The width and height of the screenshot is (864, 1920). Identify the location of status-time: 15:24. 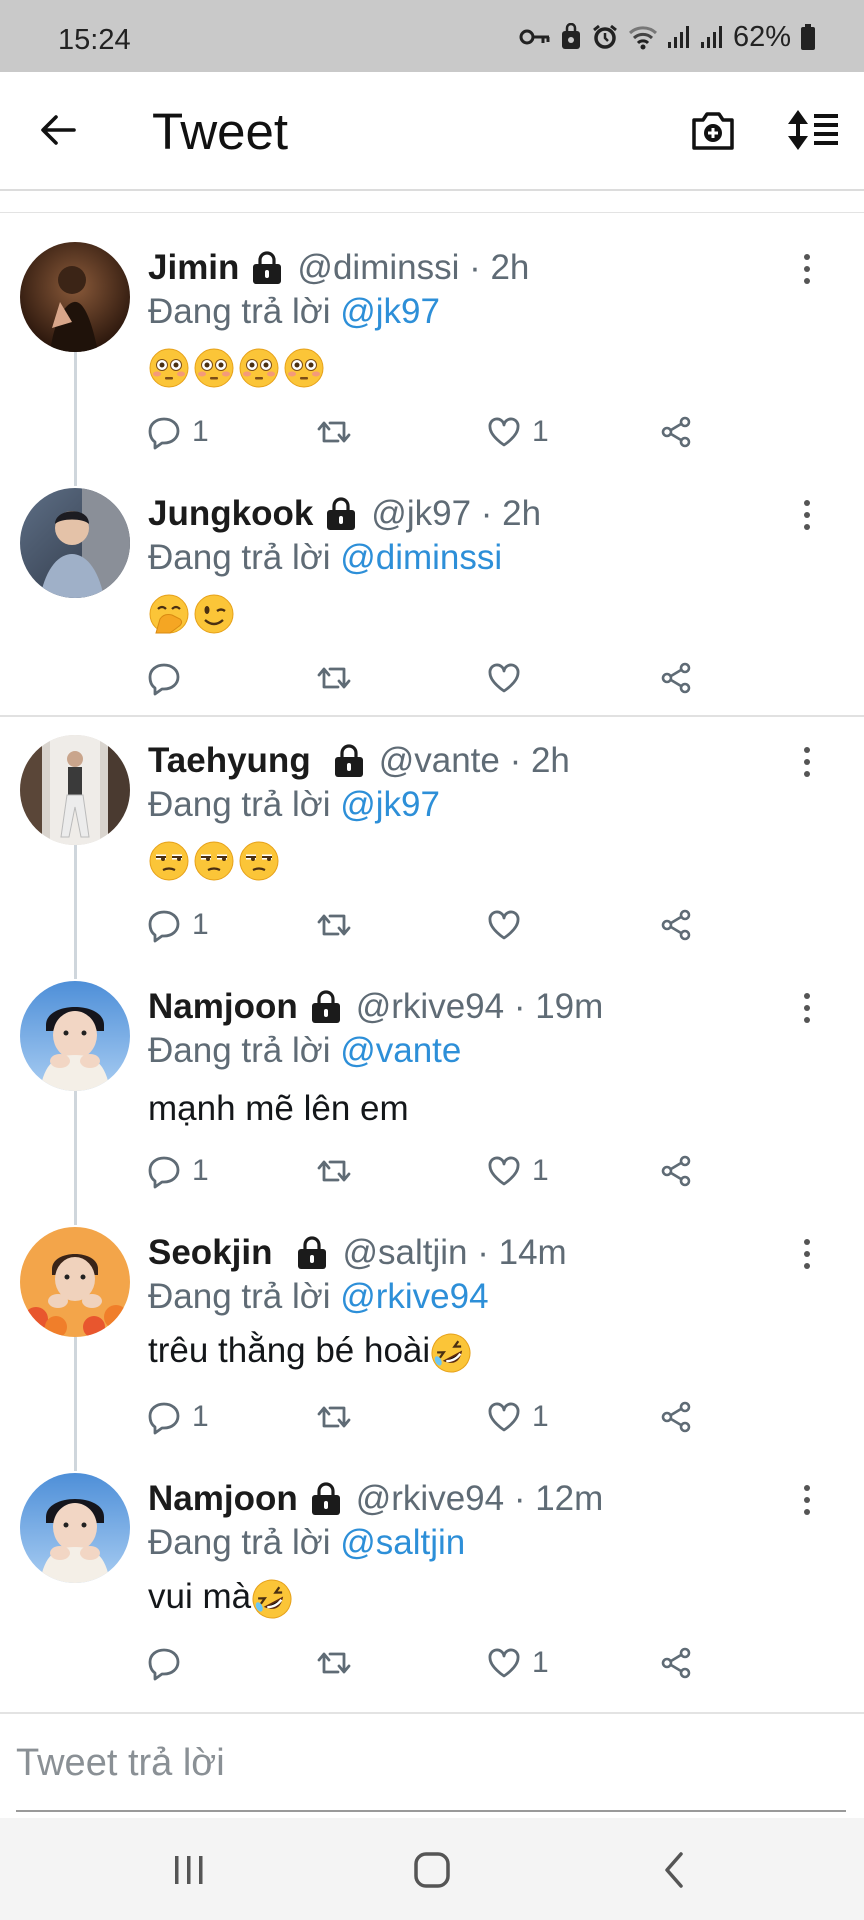
(94, 40).